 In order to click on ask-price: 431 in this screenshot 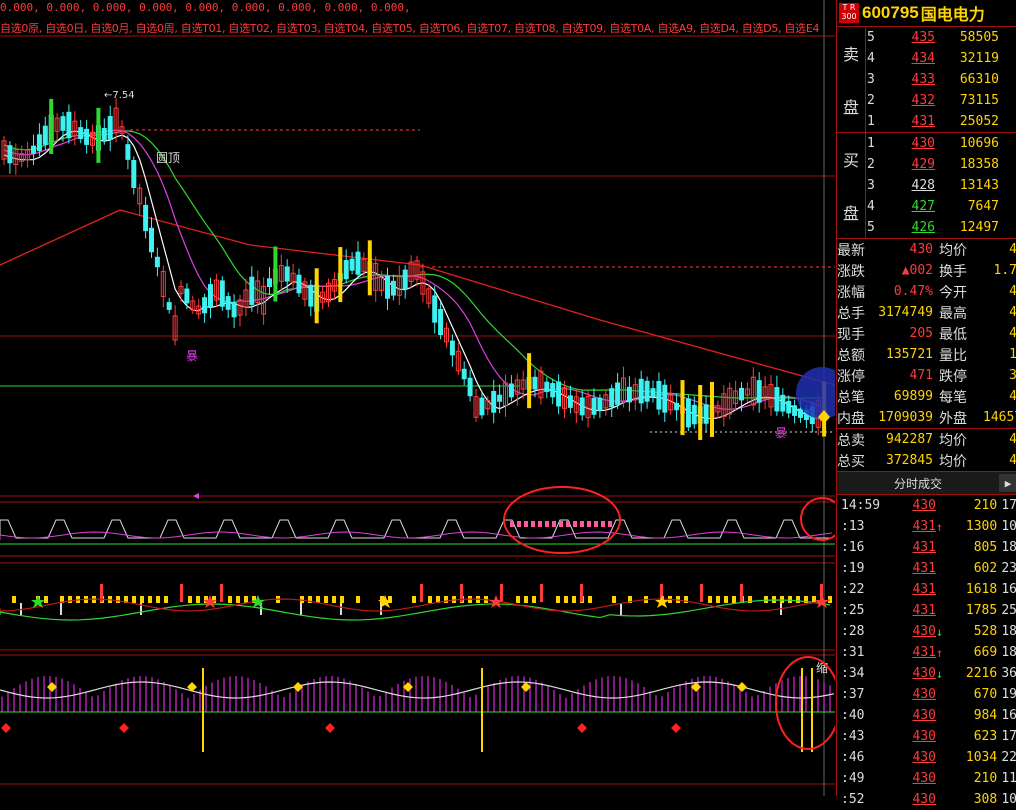, I will do `click(912, 121)`.